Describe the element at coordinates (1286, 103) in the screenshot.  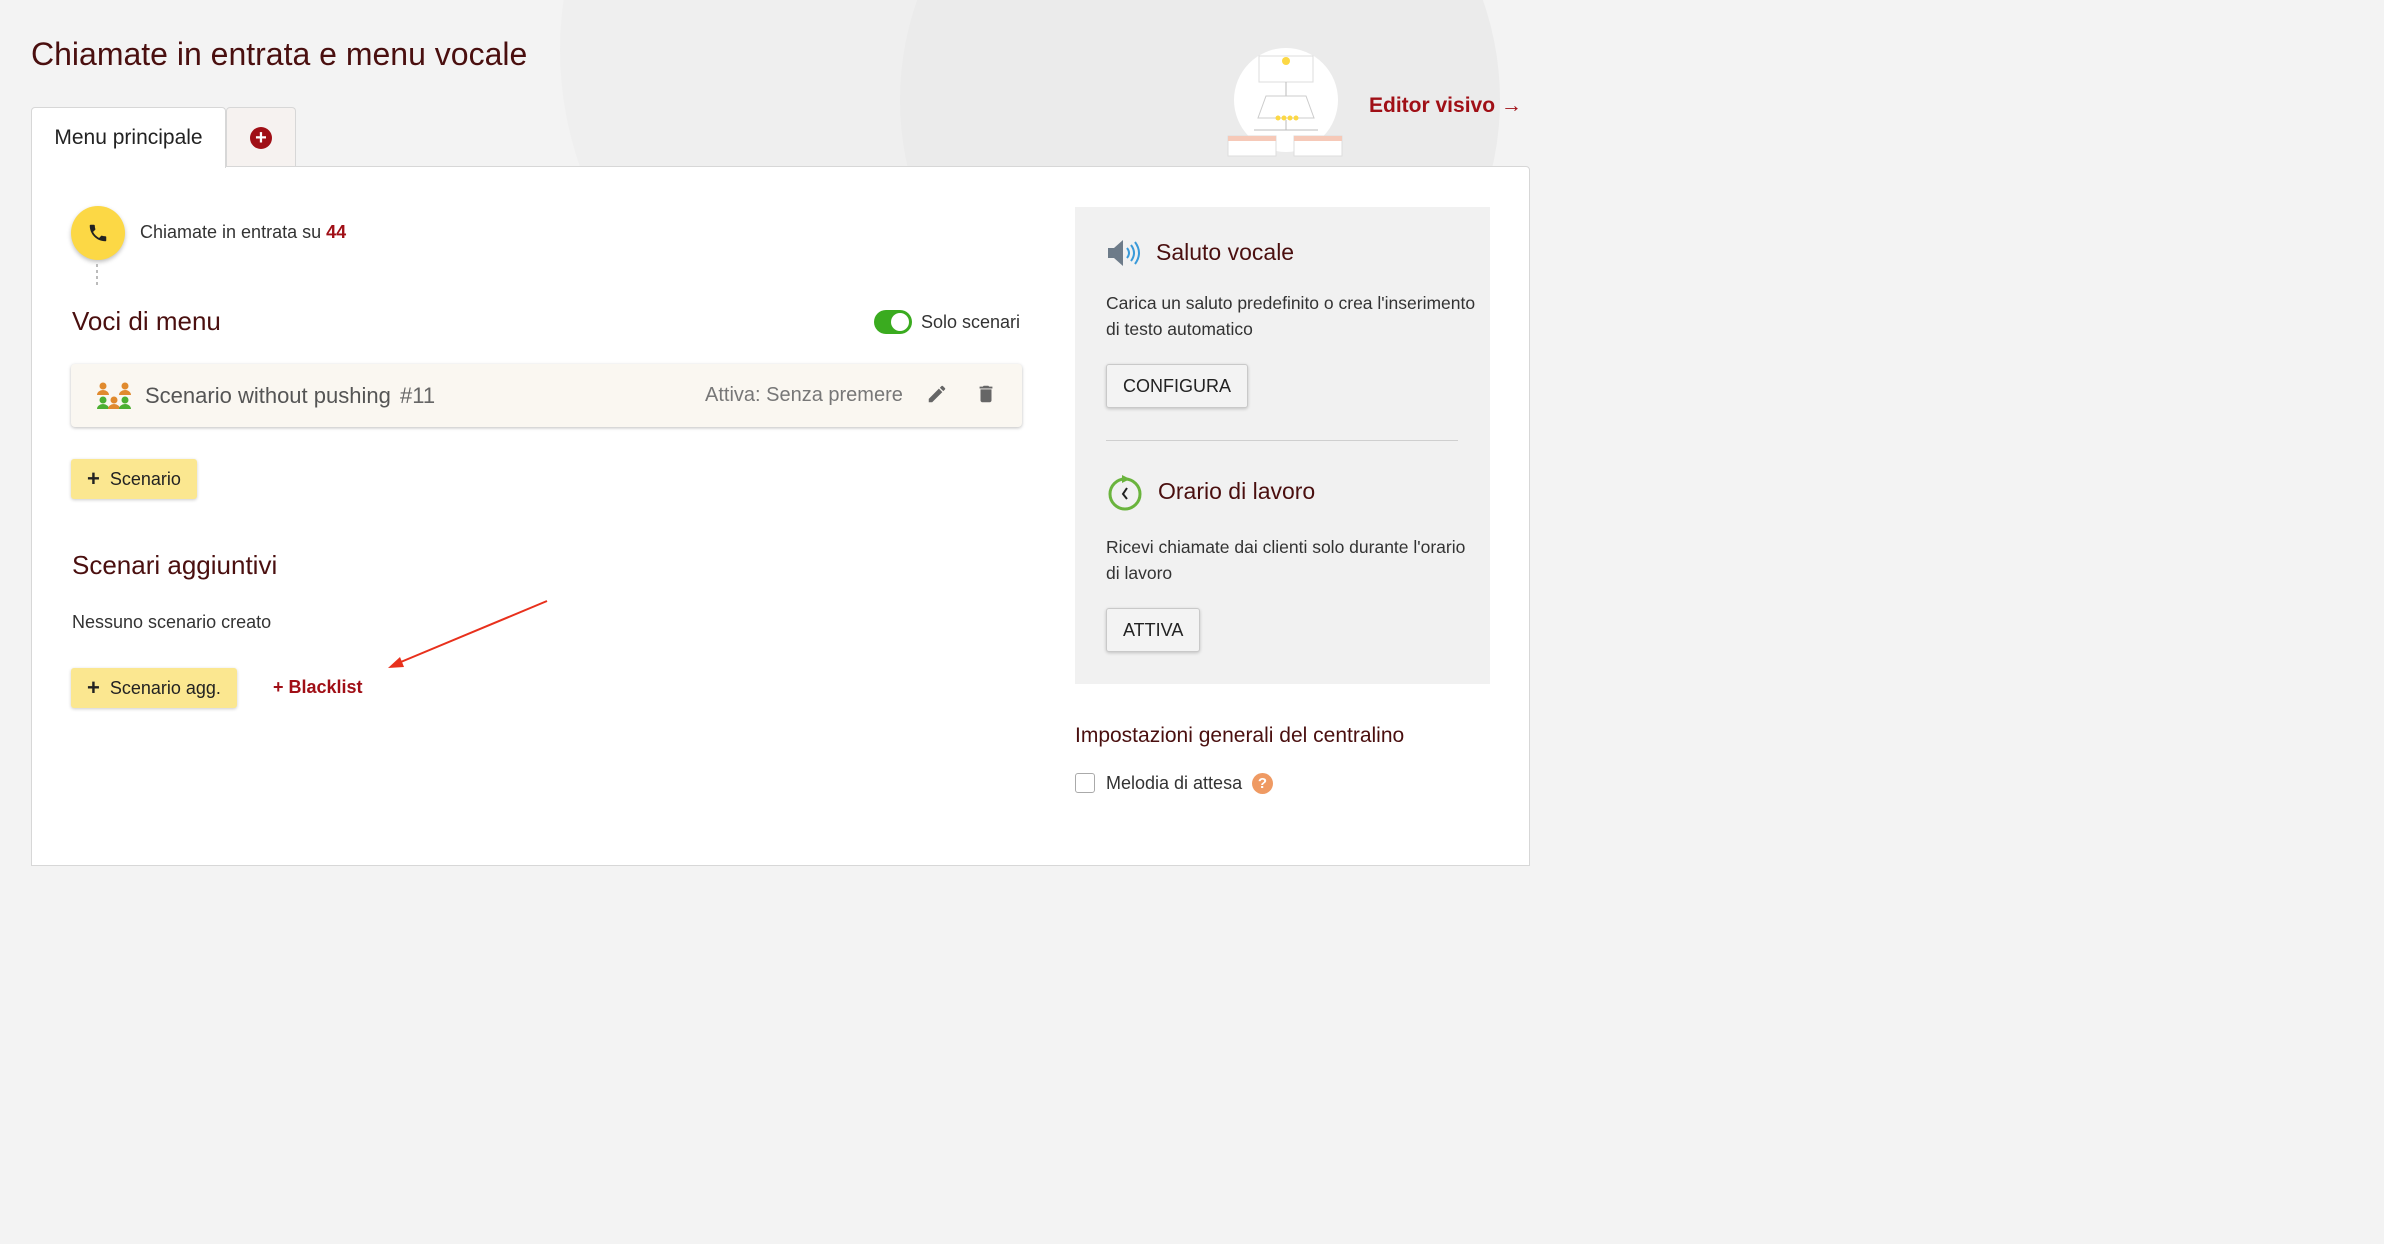
I see `editor-preview-thumbnail` at that location.